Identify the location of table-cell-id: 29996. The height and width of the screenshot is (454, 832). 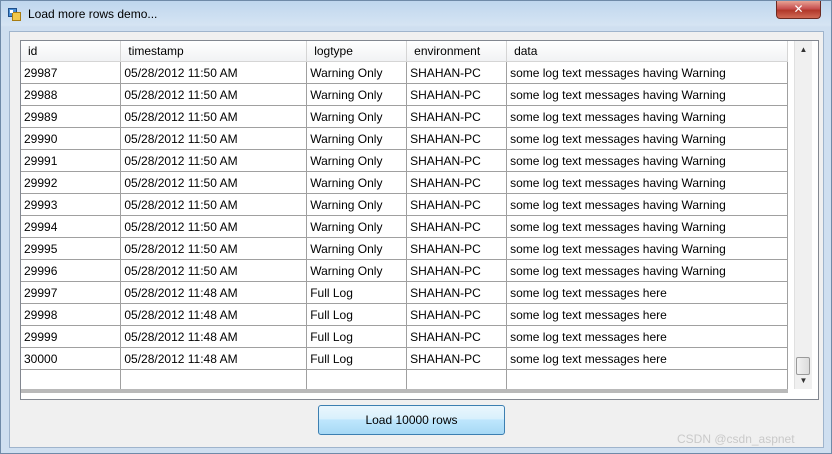
(71, 270).